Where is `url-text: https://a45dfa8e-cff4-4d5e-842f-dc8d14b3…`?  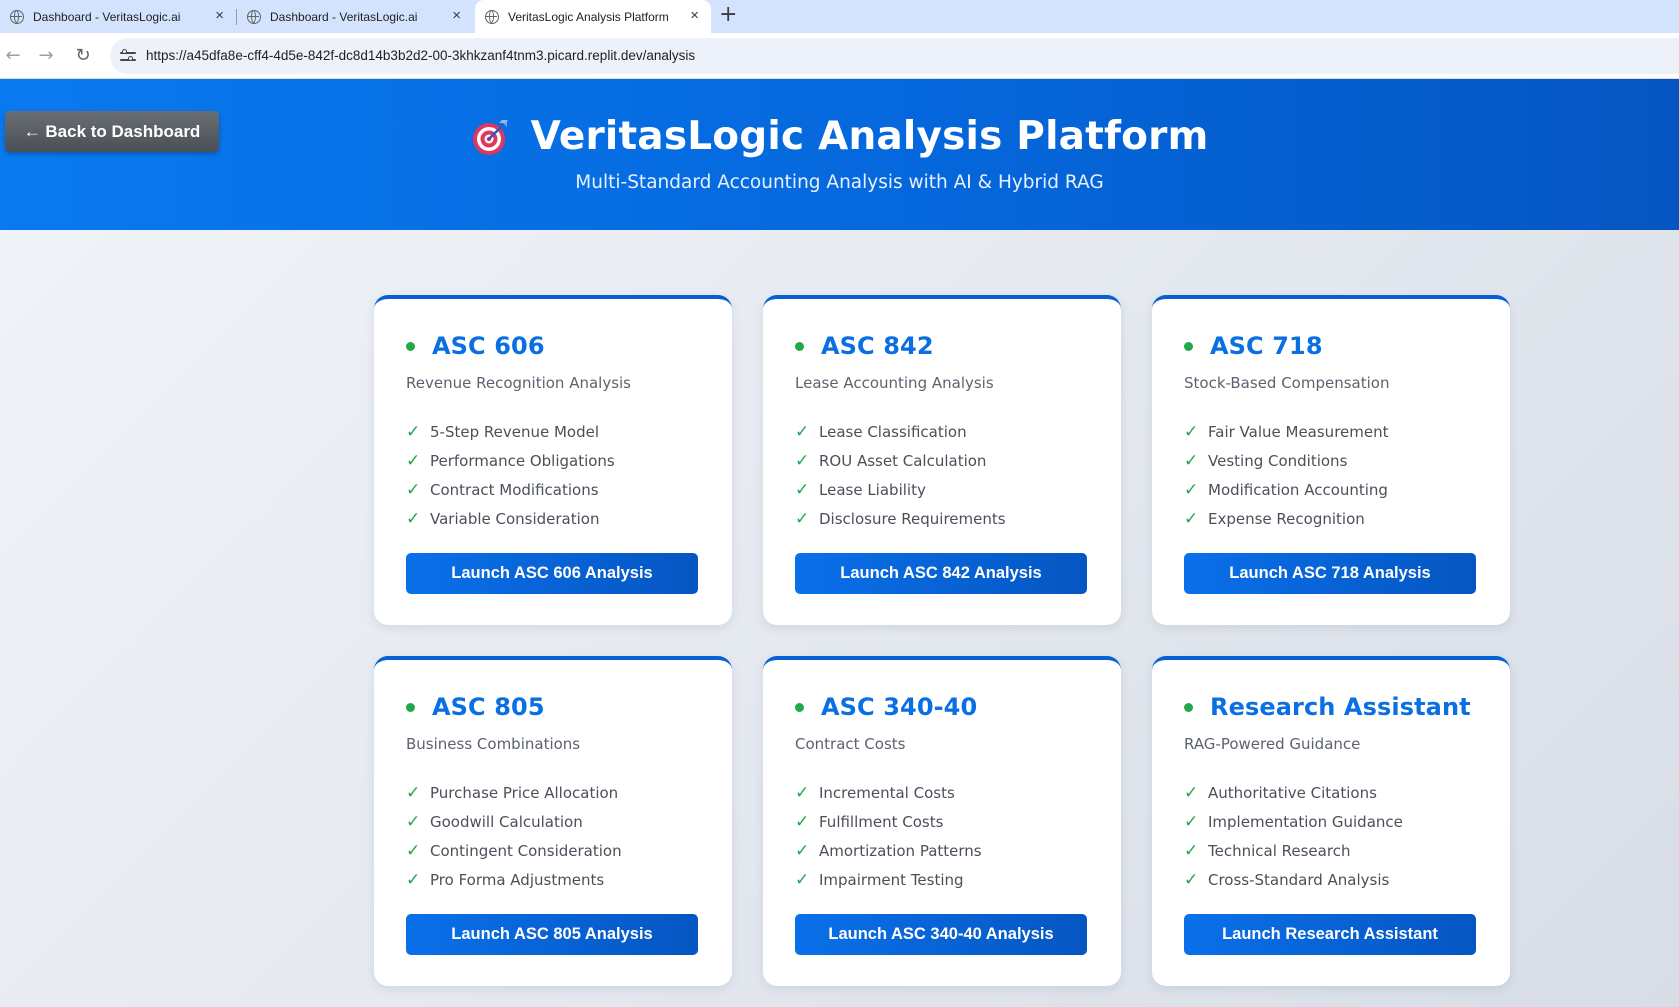
url-text: https://a45dfa8e-cff4-4d5e-842f-dc8d14b3… is located at coordinates (420, 55).